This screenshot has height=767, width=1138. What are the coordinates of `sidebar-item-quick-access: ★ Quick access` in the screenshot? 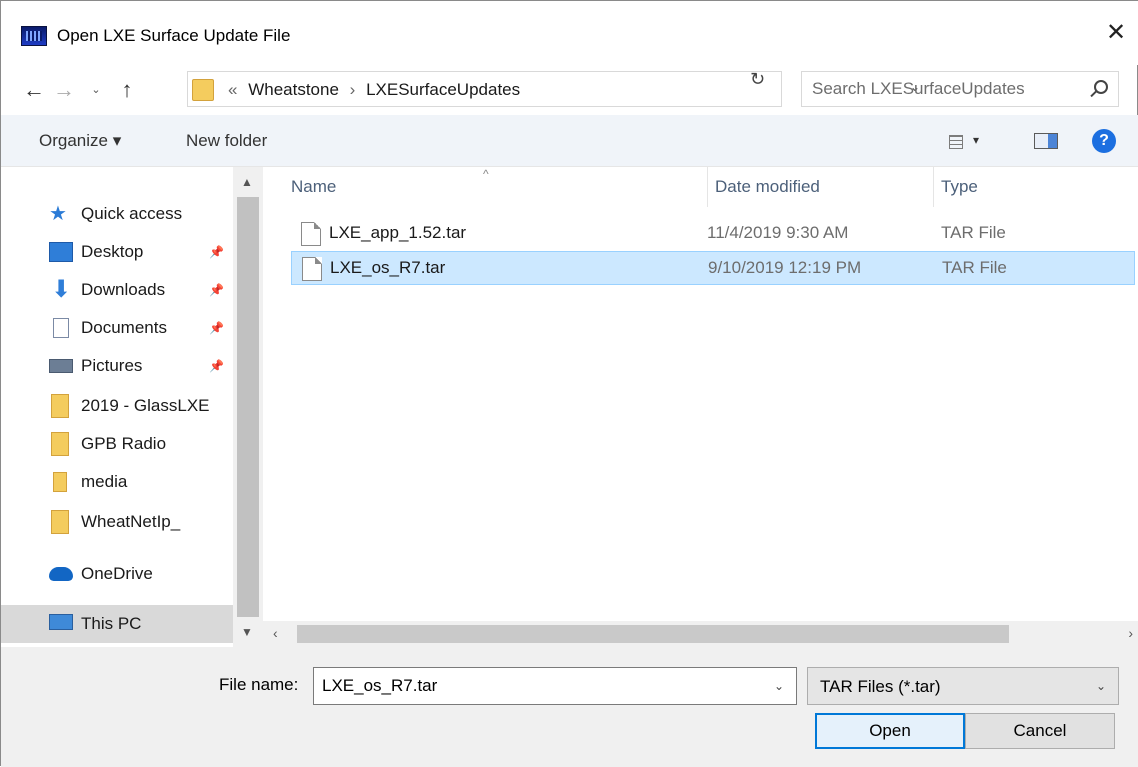 It's located at (117, 214).